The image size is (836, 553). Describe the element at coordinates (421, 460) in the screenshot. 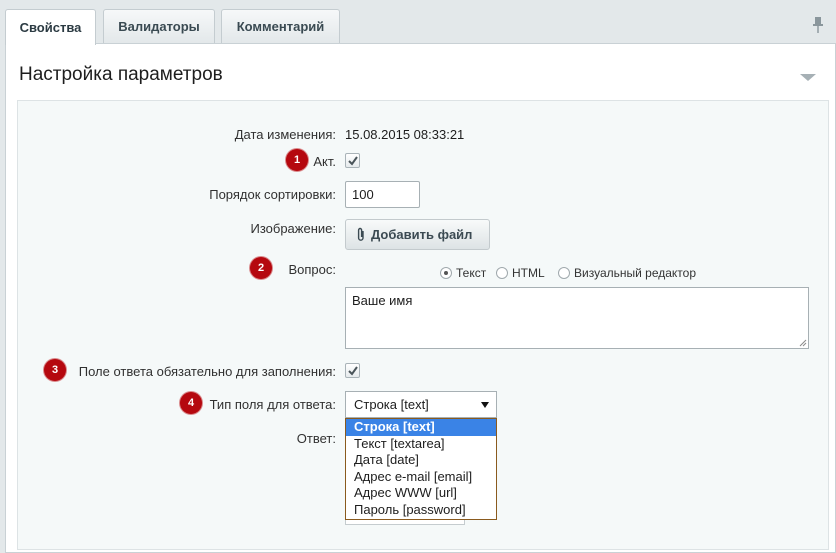

I see `dropdown-option: Дата [date]` at that location.